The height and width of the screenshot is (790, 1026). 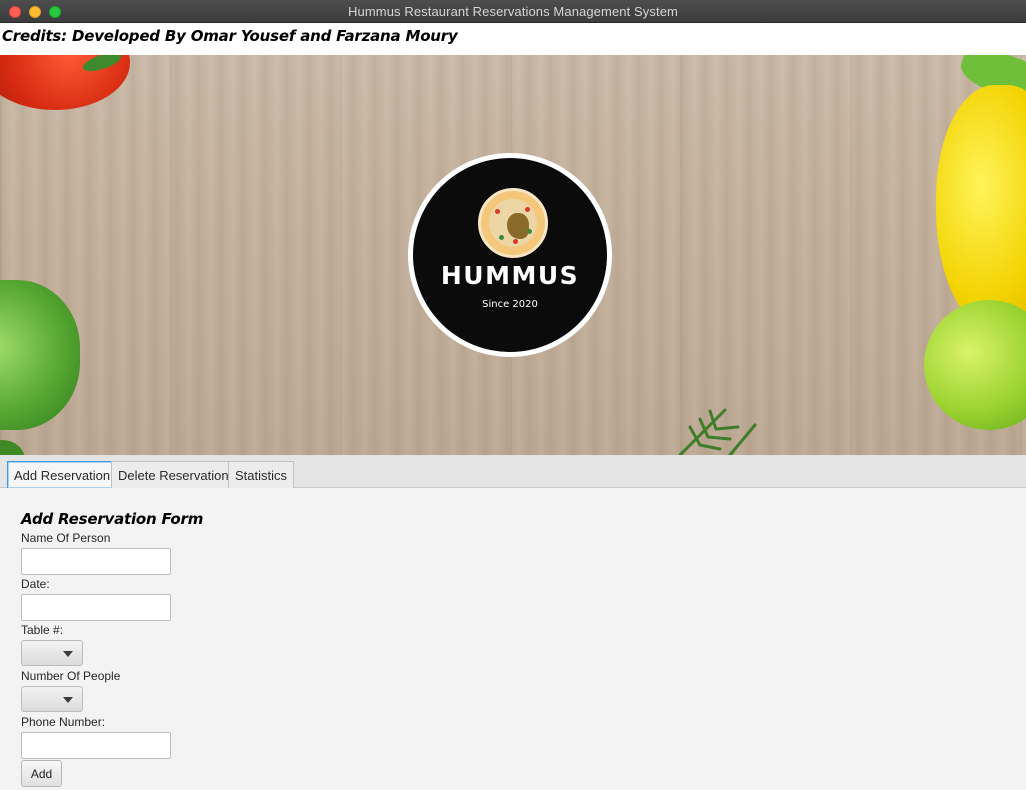 I want to click on tab-statistics: Statistics, so click(x=261, y=474).